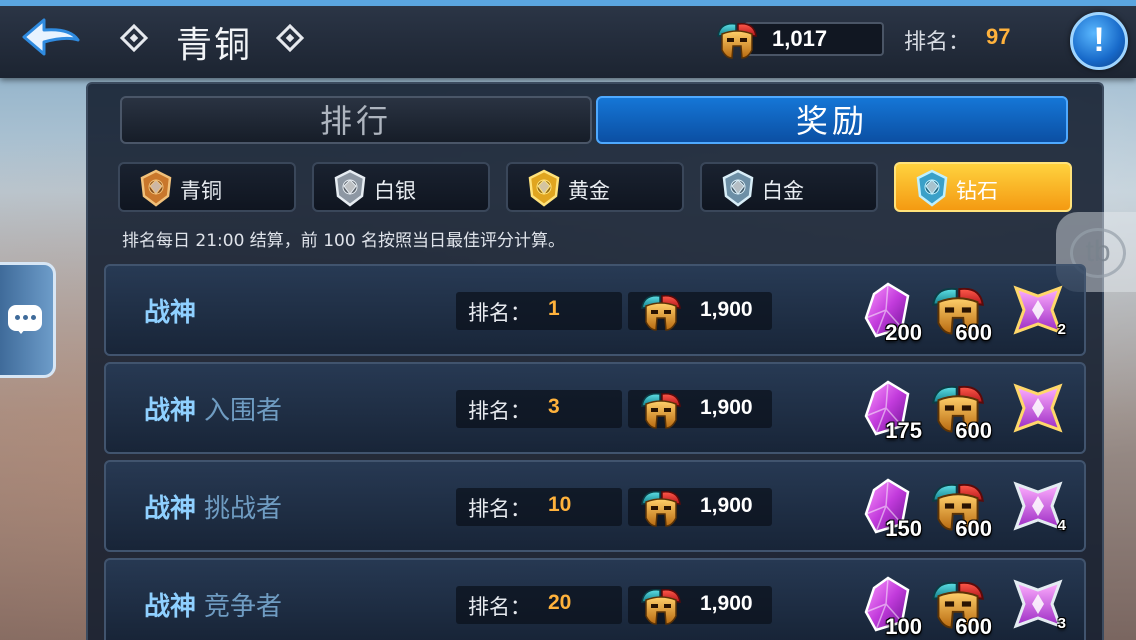  Describe the element at coordinates (890, 508) in the screenshot. I see `crystal-reward-icon: 150` at that location.